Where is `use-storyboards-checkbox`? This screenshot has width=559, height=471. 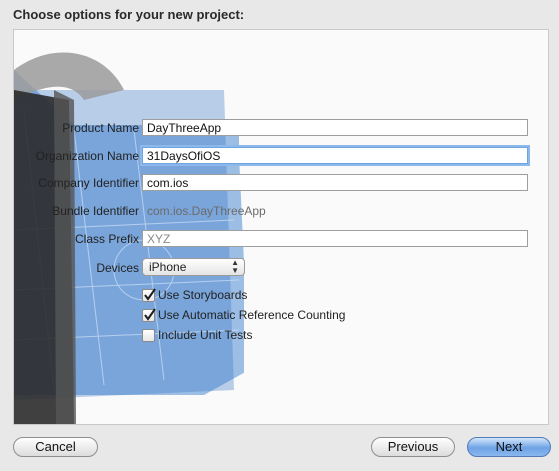
use-storyboards-checkbox is located at coordinates (149, 295).